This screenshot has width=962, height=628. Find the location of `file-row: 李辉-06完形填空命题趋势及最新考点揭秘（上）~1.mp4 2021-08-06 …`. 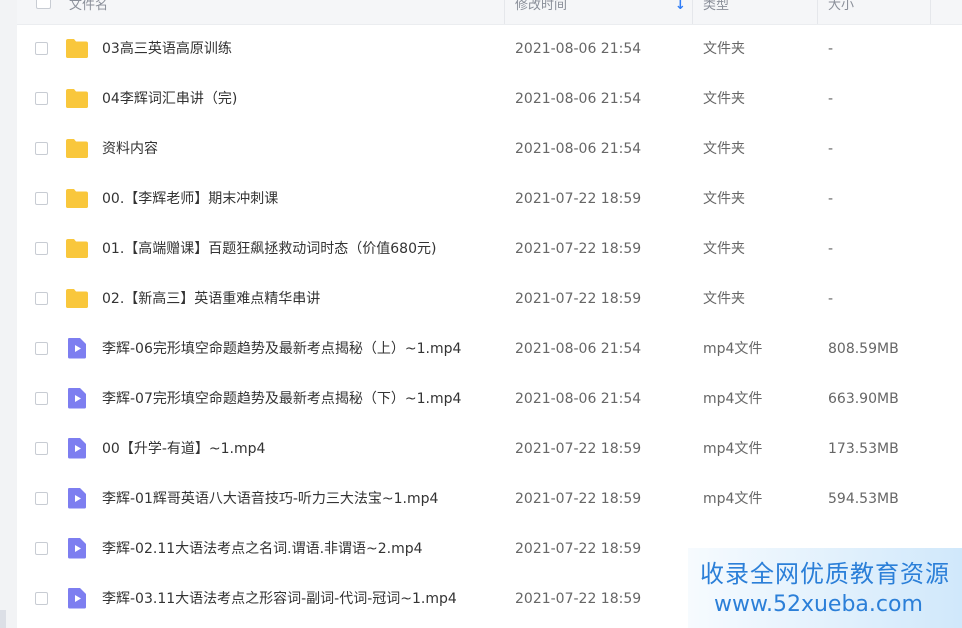

file-row: 李辉-06完形填空命题趋势及最新考点揭秘（上）~1.mp4 2021-08-06 … is located at coordinates (489, 349).